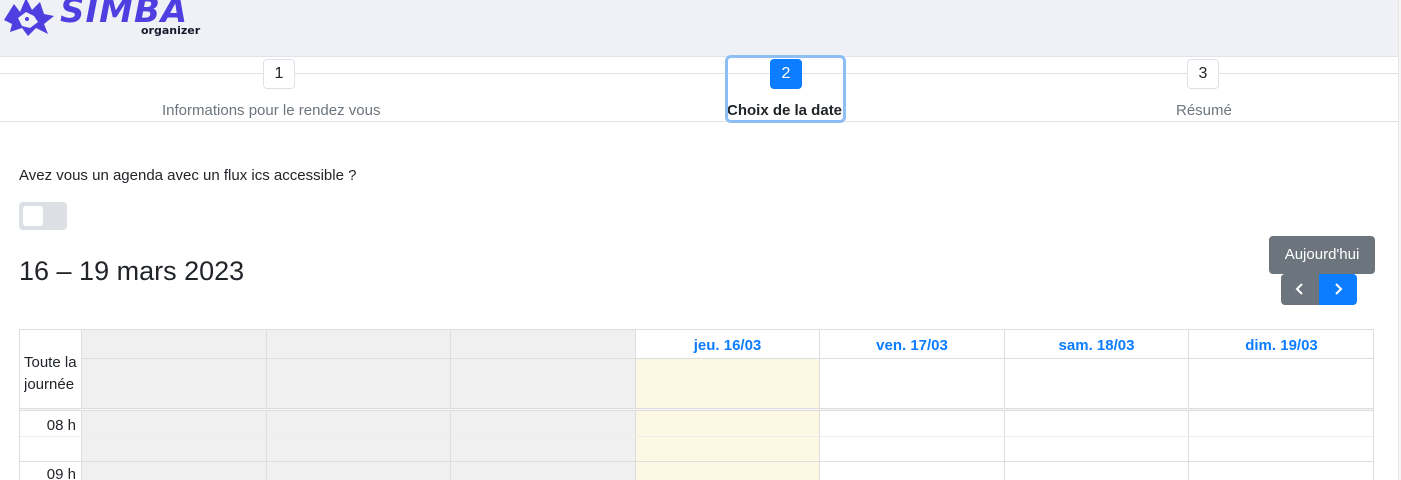 This screenshot has width=1401, height=480. I want to click on half-hour-line, so click(696, 436).